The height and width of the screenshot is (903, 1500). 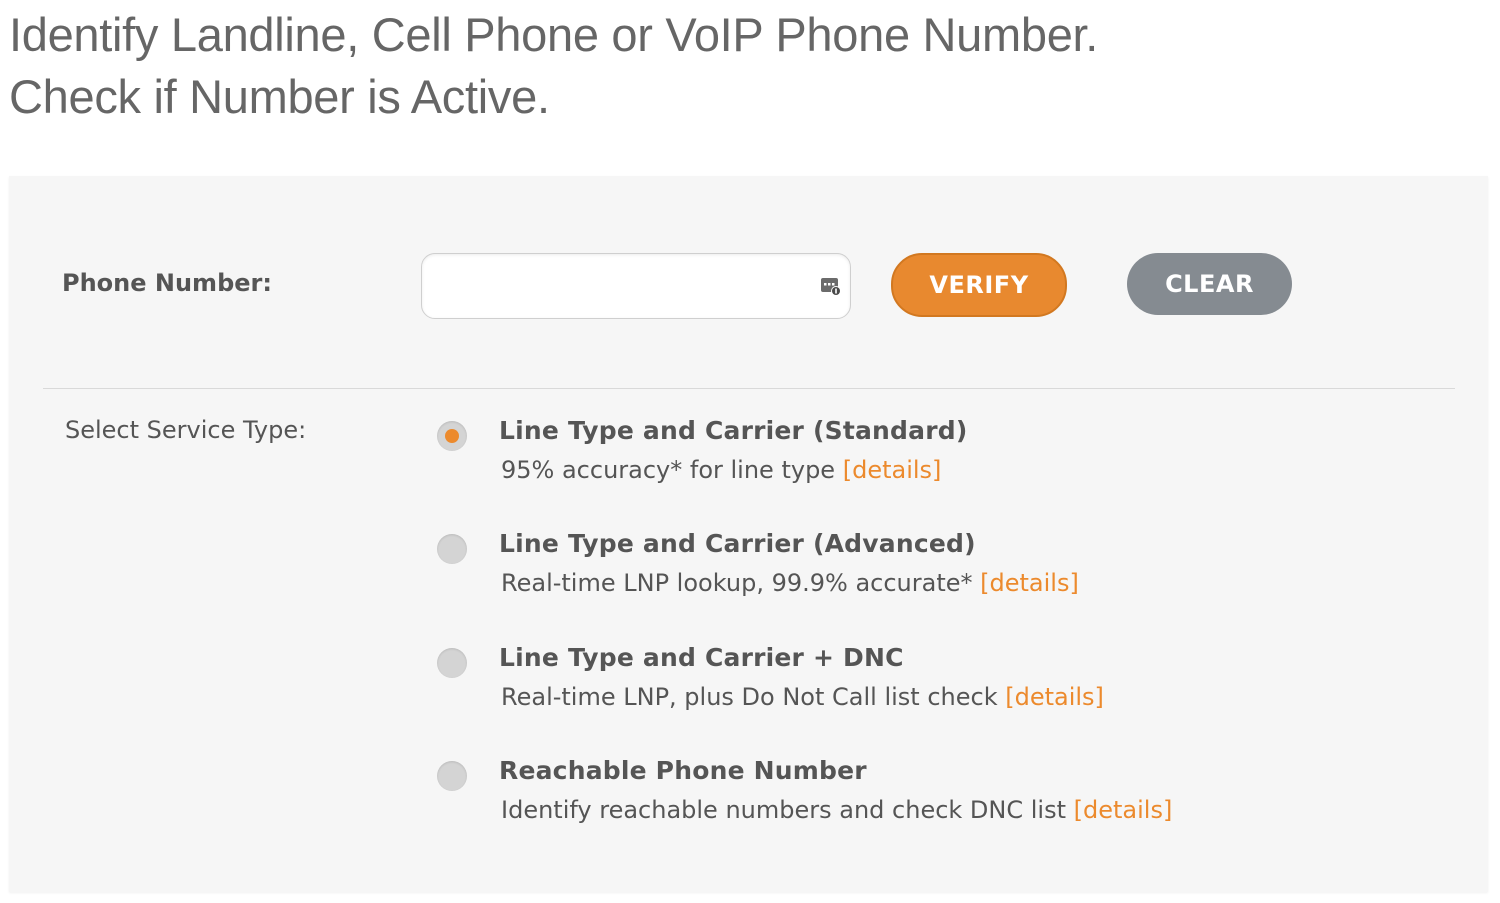 What do you see at coordinates (733, 430) in the screenshot?
I see `option-title: Line Type and Carrier (Standard)` at bounding box center [733, 430].